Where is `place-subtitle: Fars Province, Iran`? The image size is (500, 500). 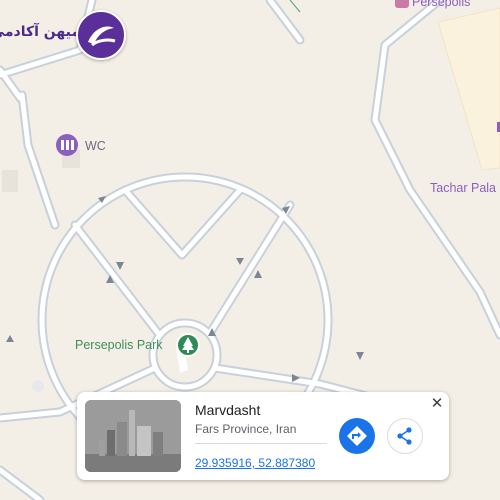
place-subtitle: Fars Province, Iran is located at coordinates (246, 429).